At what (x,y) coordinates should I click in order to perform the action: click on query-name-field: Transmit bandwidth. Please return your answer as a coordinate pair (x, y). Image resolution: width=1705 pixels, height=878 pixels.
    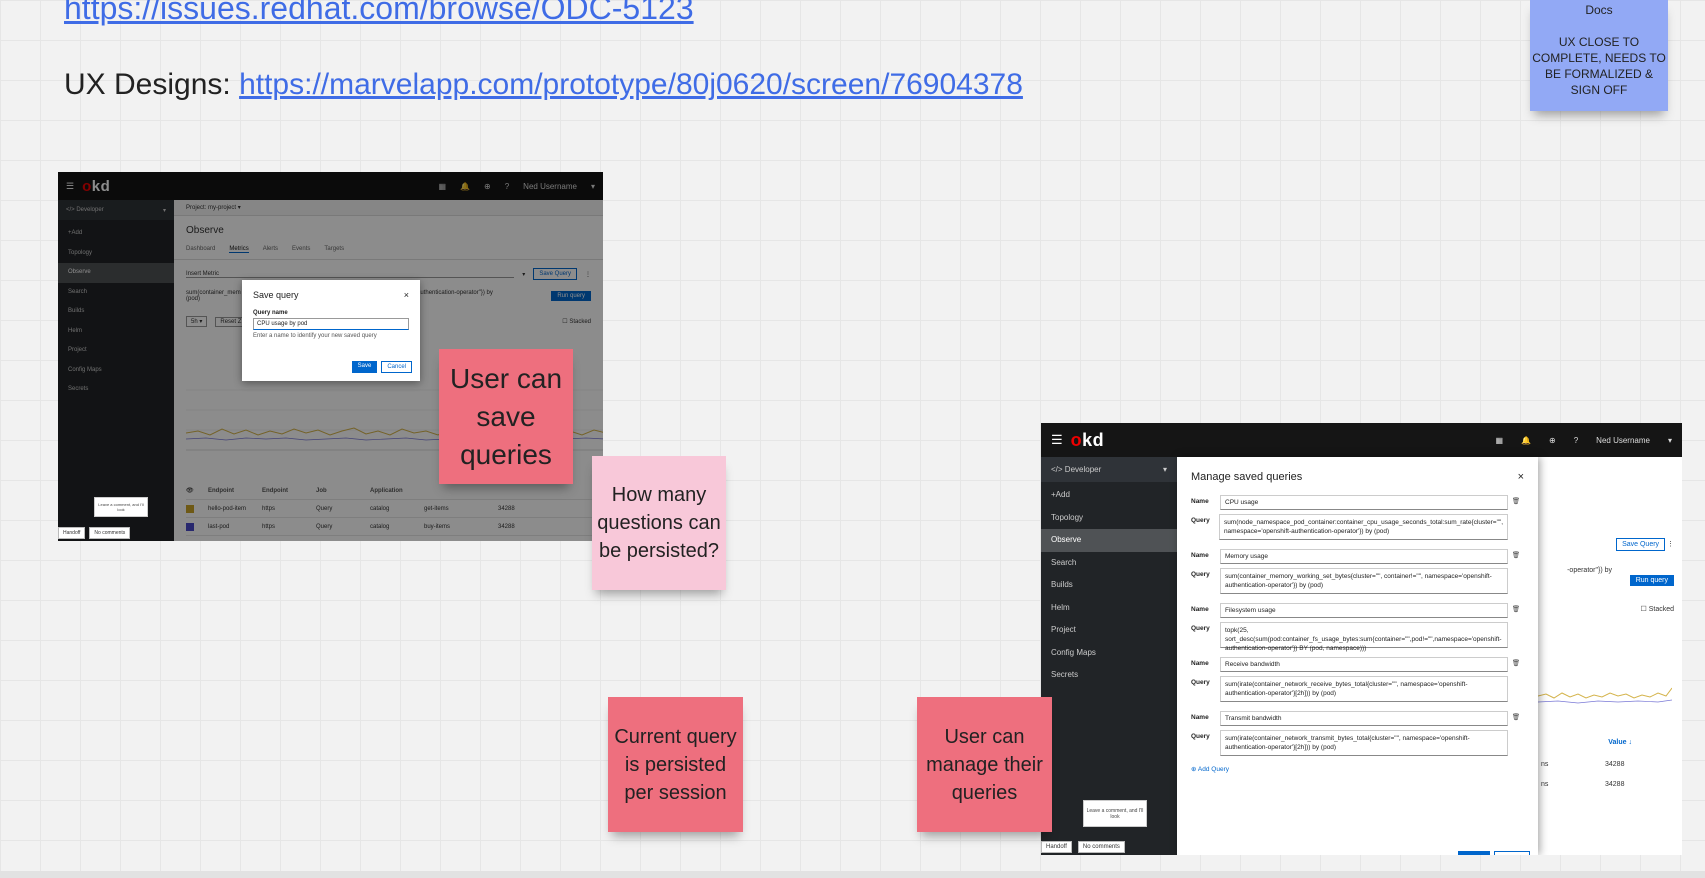
    Looking at the image, I should click on (1364, 718).